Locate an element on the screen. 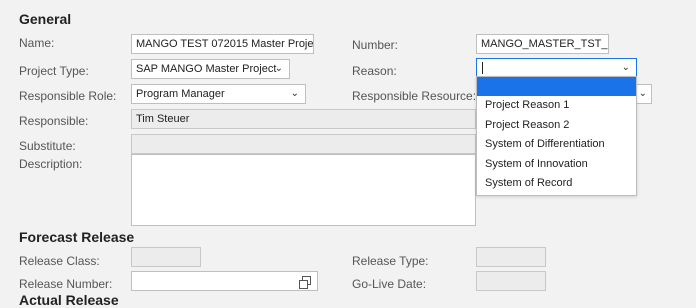  dropdown-option: System of Record is located at coordinates (556, 184).